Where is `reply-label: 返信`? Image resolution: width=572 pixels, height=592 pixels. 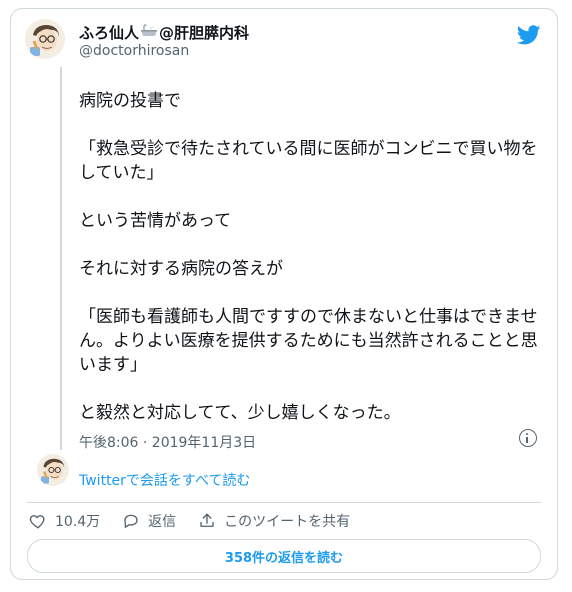
reply-label: 返信 is located at coordinates (162, 522).